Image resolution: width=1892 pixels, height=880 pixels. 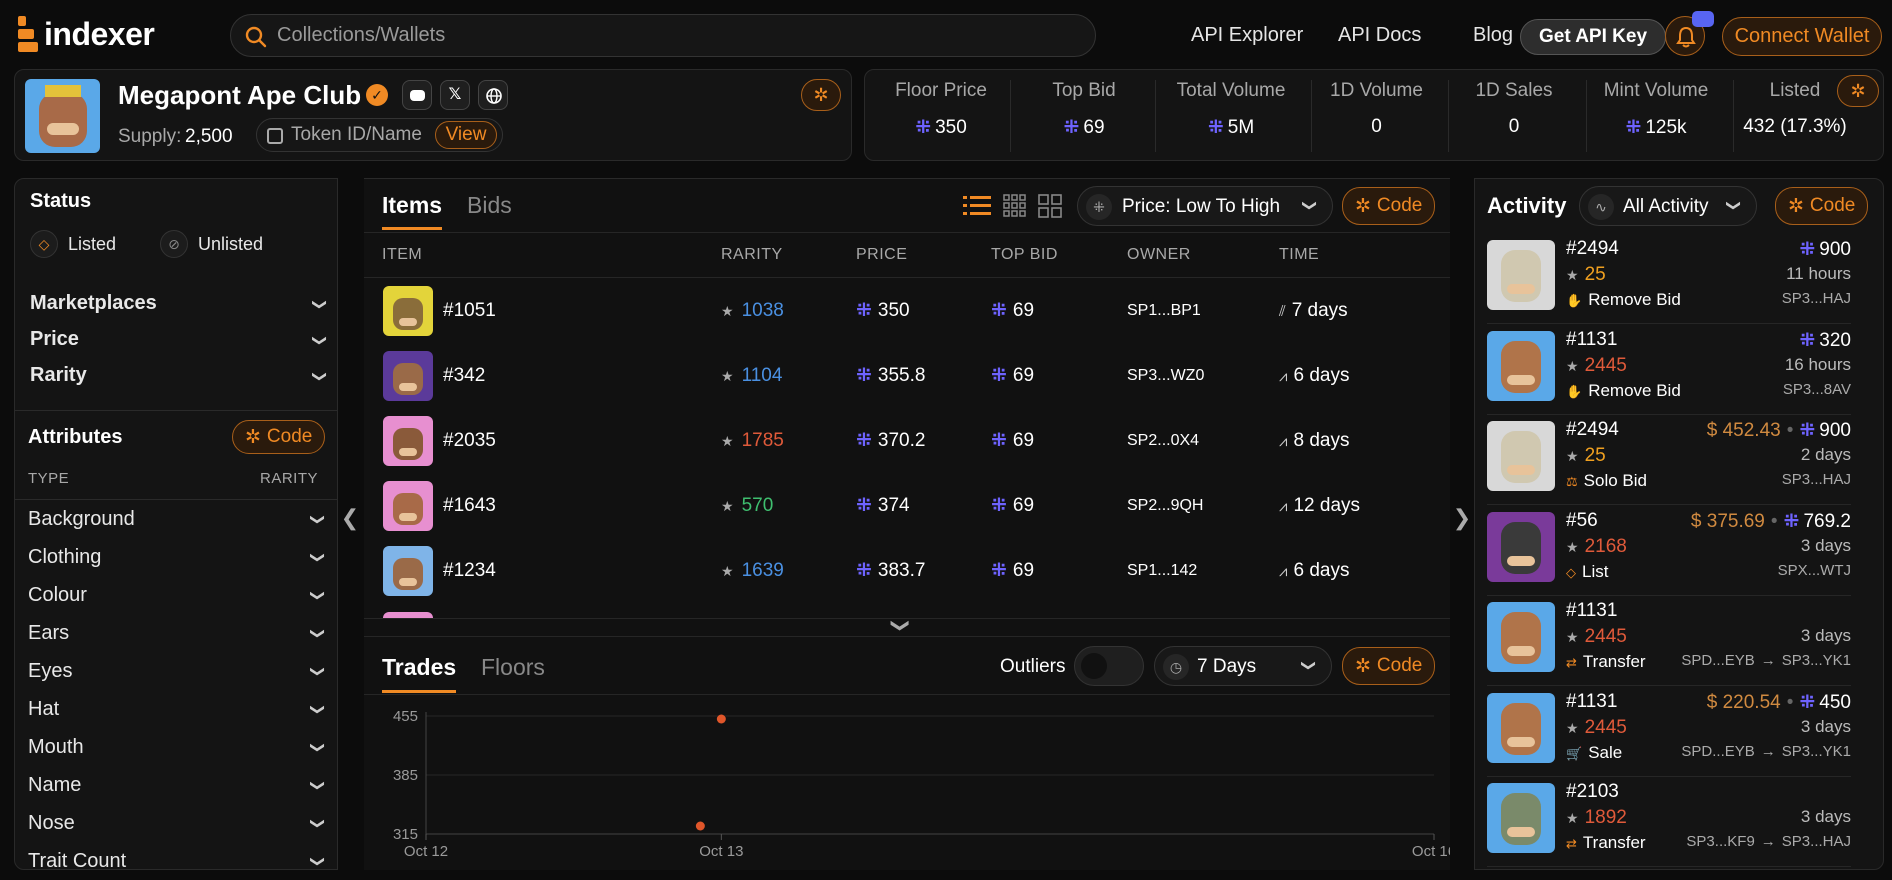 I want to click on activity-item: #2494 ★ 25 ✋ Remove Bid ⁜ 900 11 hours SP3...HAJ, so click(x=1669, y=280).